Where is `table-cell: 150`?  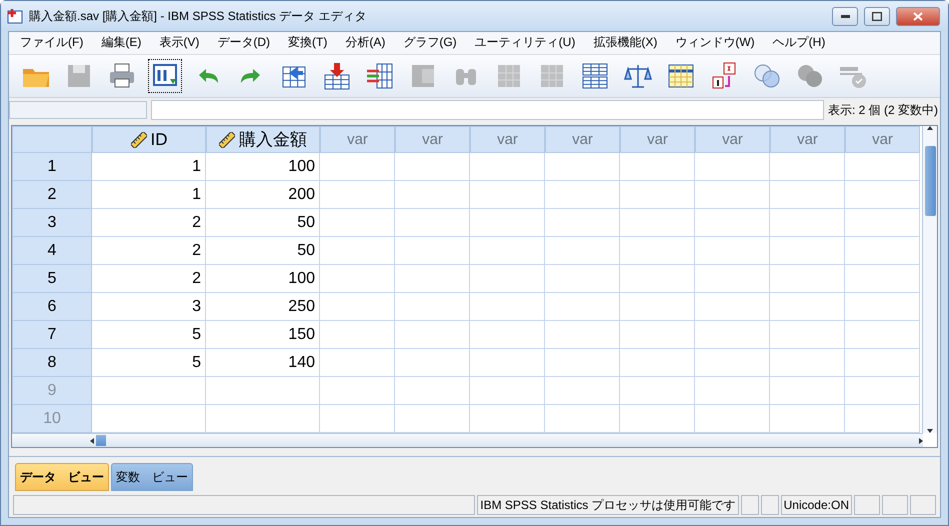
table-cell: 150 is located at coordinates (263, 335).